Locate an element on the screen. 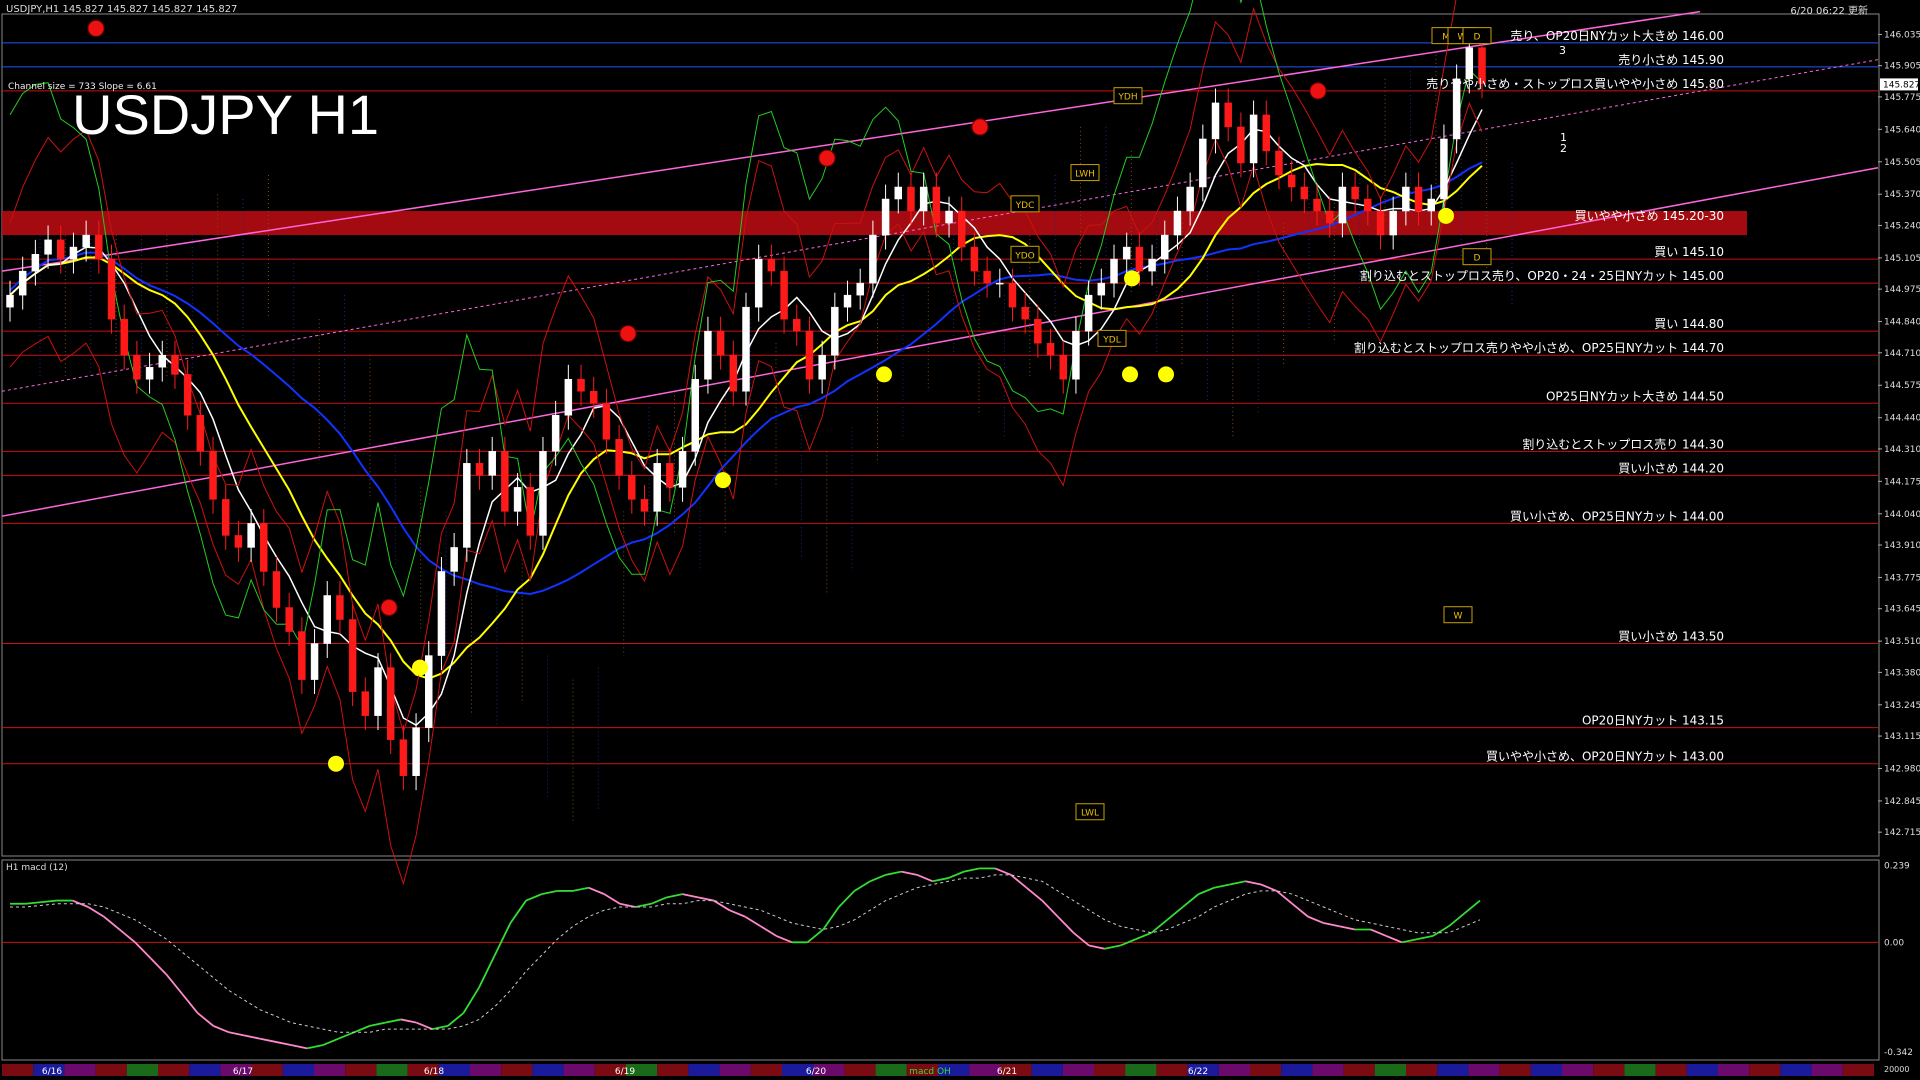 Image resolution: width=1920 pixels, height=1080 pixels. price-tick-label: 143.775 is located at coordinates (1902, 578).